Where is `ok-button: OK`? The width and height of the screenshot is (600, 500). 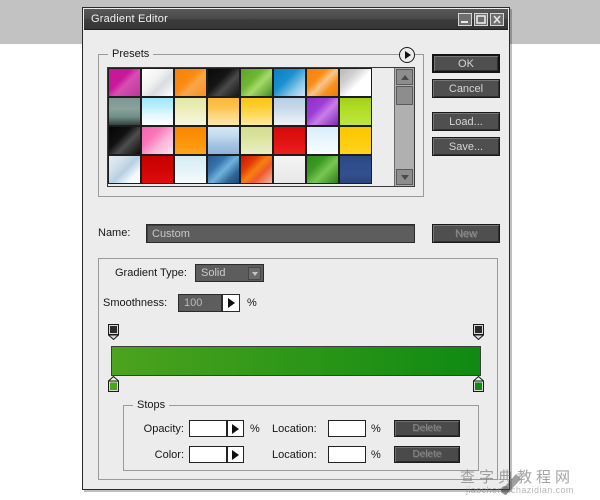 ok-button: OK is located at coordinates (466, 63).